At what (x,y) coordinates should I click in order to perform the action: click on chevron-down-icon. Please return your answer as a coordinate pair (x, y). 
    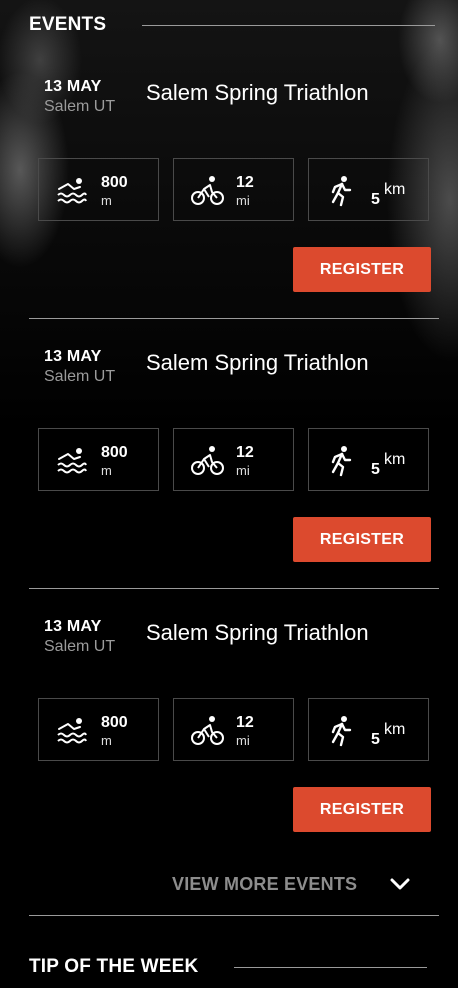
    Looking at the image, I should click on (400, 884).